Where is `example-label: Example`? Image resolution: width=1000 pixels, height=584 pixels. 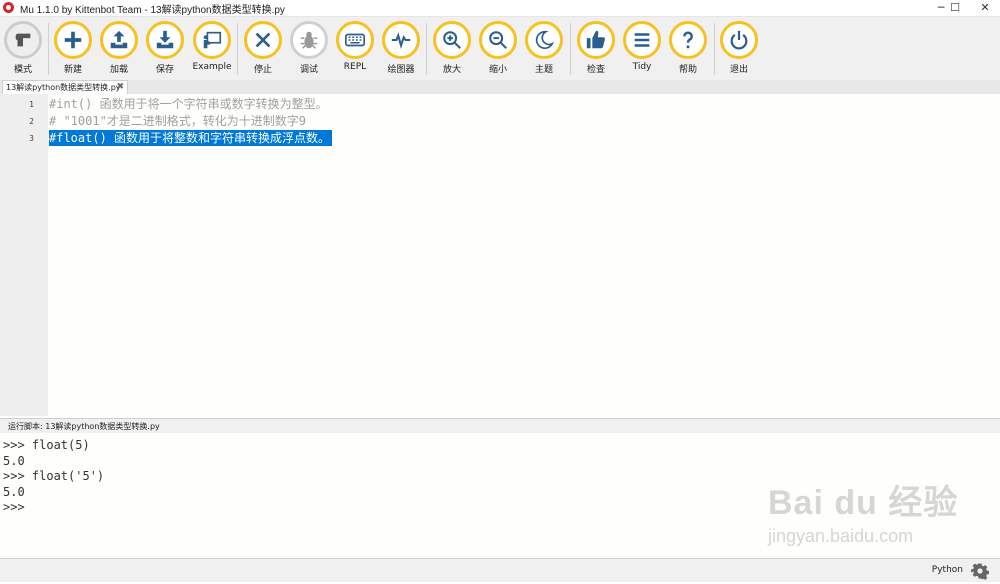
example-label: Example is located at coordinates (212, 67).